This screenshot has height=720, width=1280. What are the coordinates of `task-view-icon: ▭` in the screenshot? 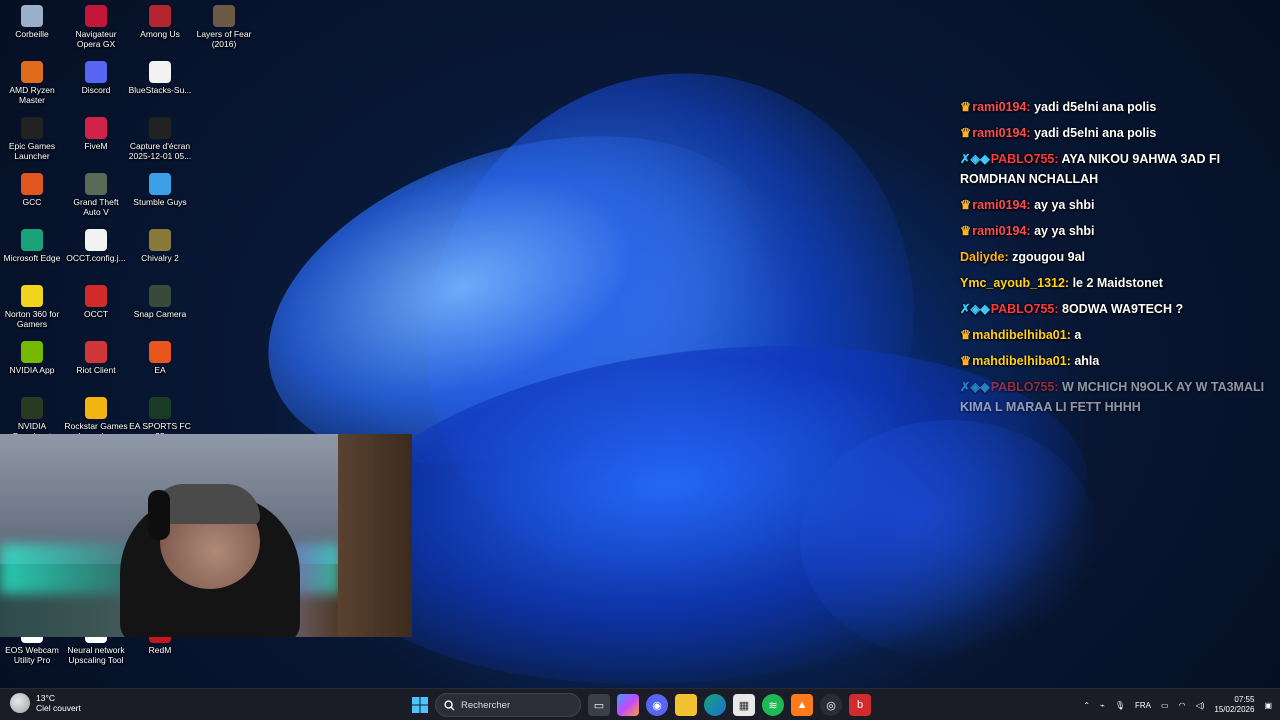 It's located at (599, 705).